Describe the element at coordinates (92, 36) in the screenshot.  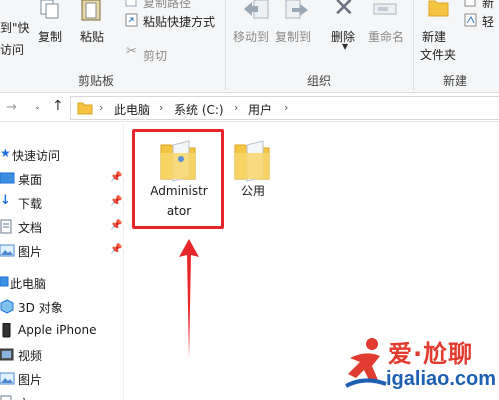
I see `paste-button: 粘贴` at that location.